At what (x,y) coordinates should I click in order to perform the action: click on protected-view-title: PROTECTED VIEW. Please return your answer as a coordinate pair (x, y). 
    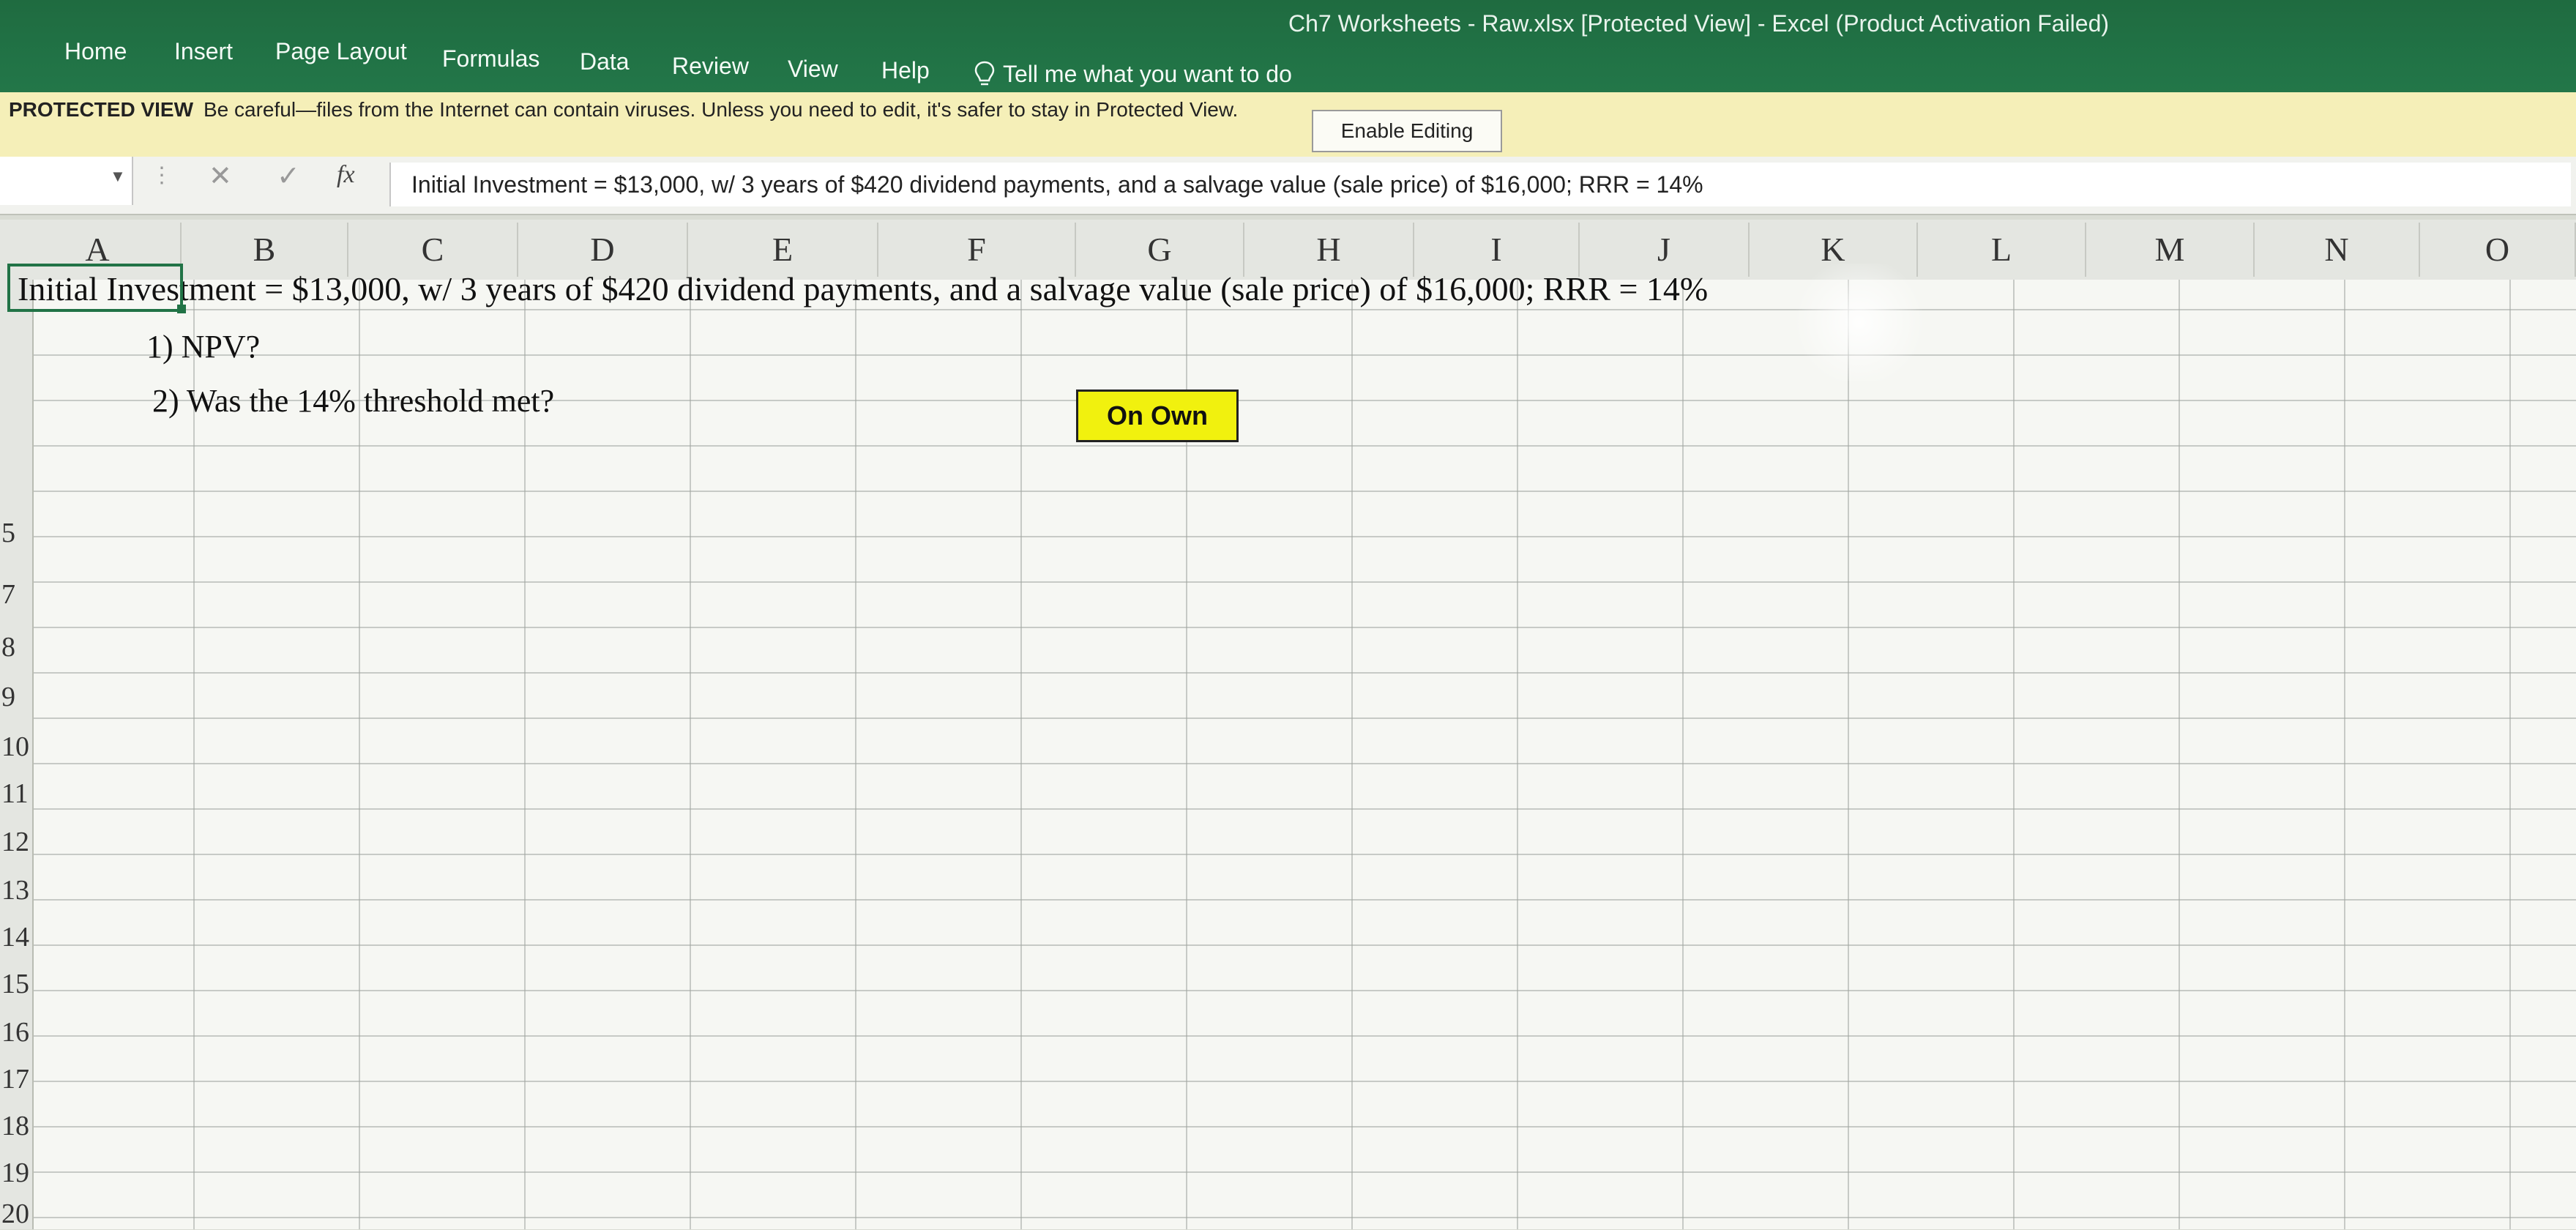
    Looking at the image, I should click on (101, 109).